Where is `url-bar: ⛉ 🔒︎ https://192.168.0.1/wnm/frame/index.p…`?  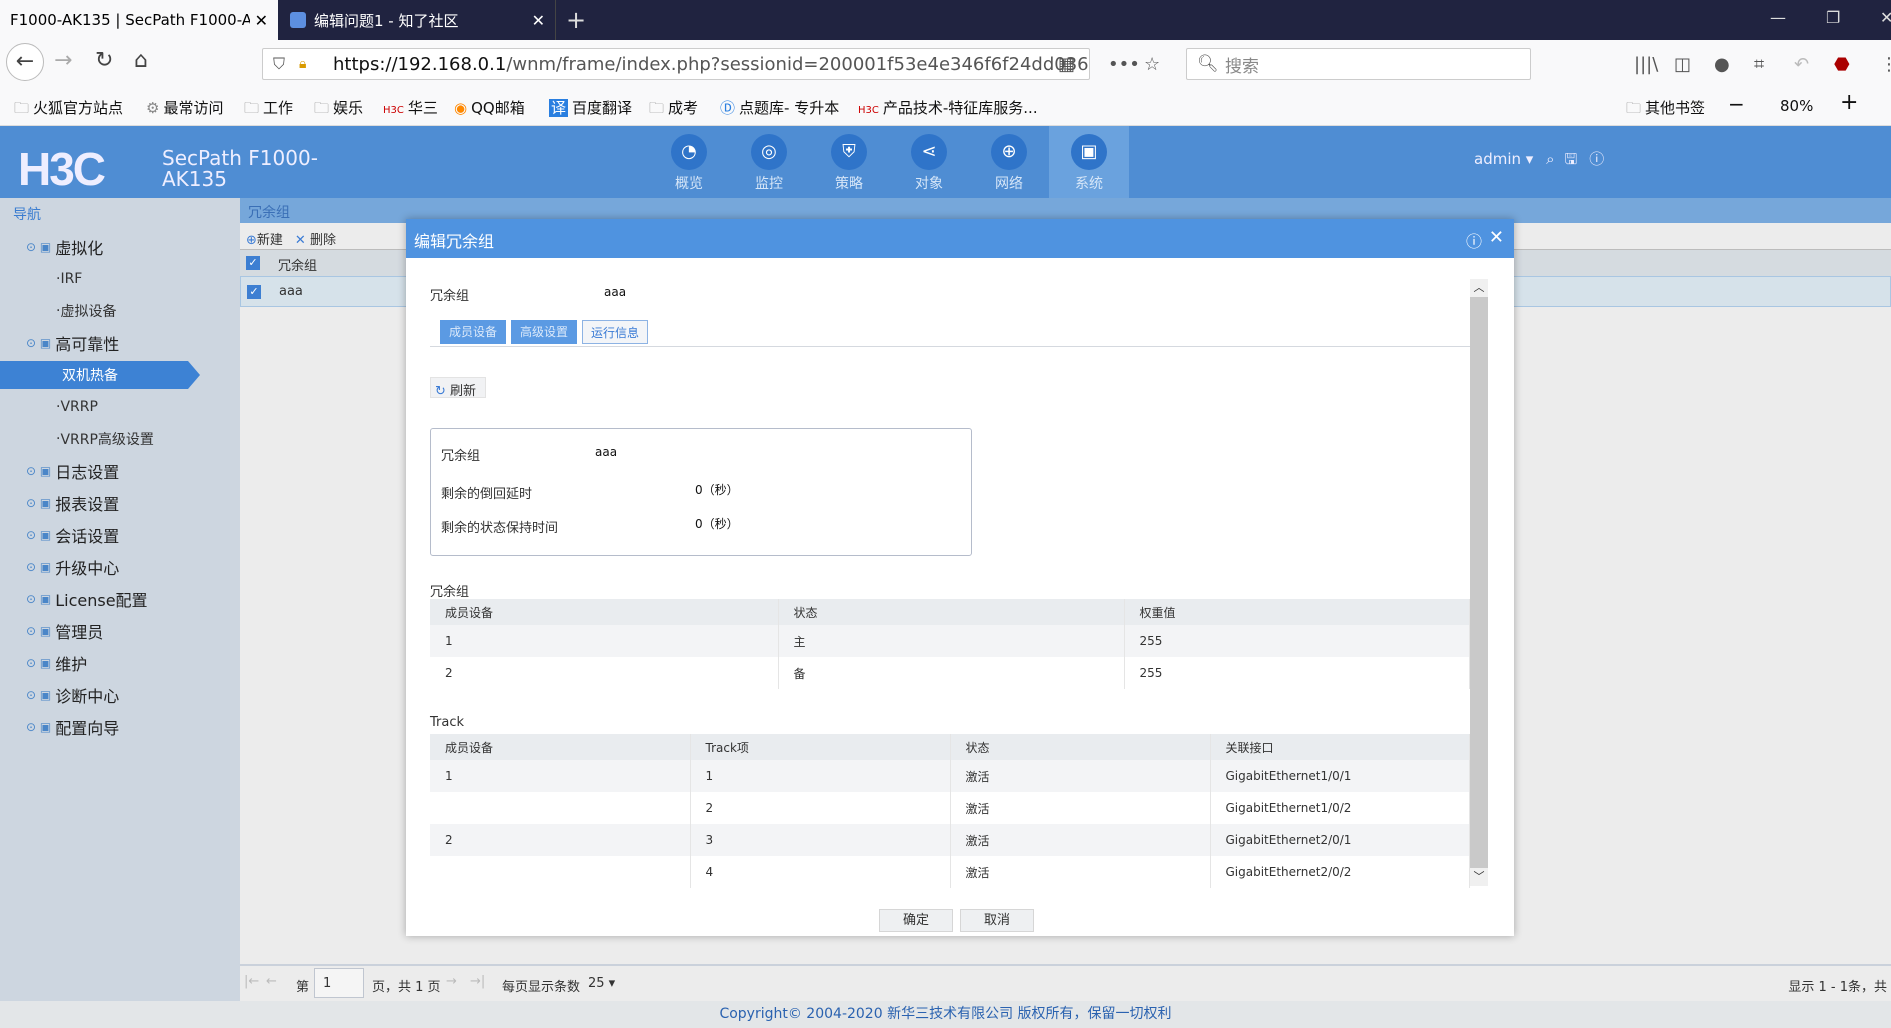 url-bar: ⛉ 🔒︎ https://192.168.0.1/wnm/frame/index.p… is located at coordinates (676, 64).